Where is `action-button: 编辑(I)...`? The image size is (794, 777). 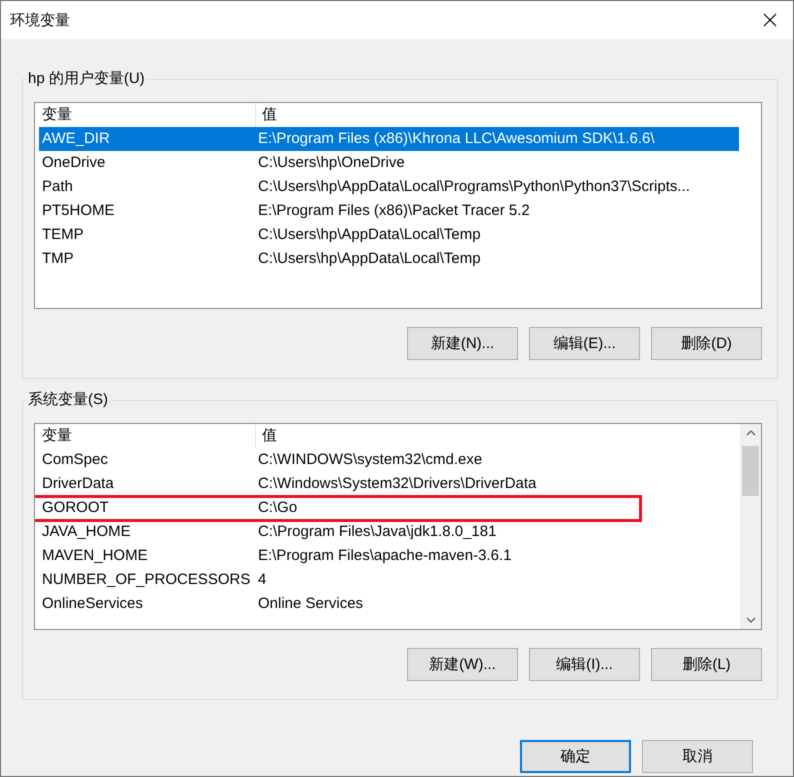
action-button: 编辑(I)... is located at coordinates (584, 664).